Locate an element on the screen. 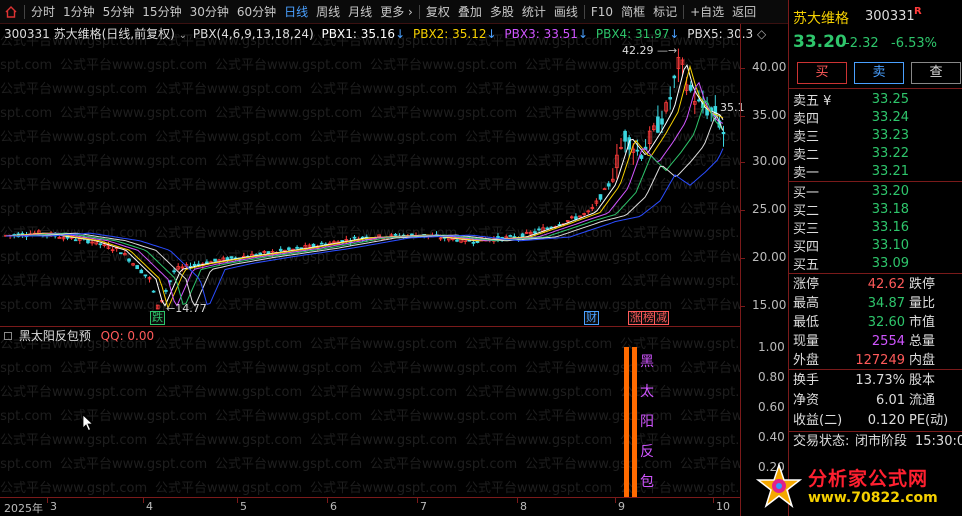 This screenshot has width=962, height=516. bid-row: 买三 33.16 is located at coordinates (877, 227).